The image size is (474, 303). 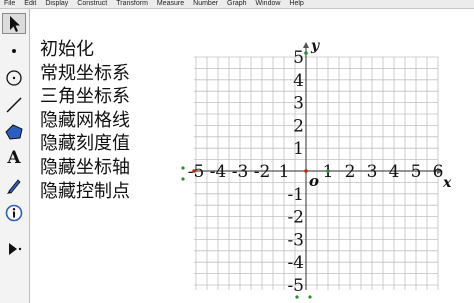 What do you see at coordinates (447, 183) in the screenshot?
I see `x-axis-name: x` at bounding box center [447, 183].